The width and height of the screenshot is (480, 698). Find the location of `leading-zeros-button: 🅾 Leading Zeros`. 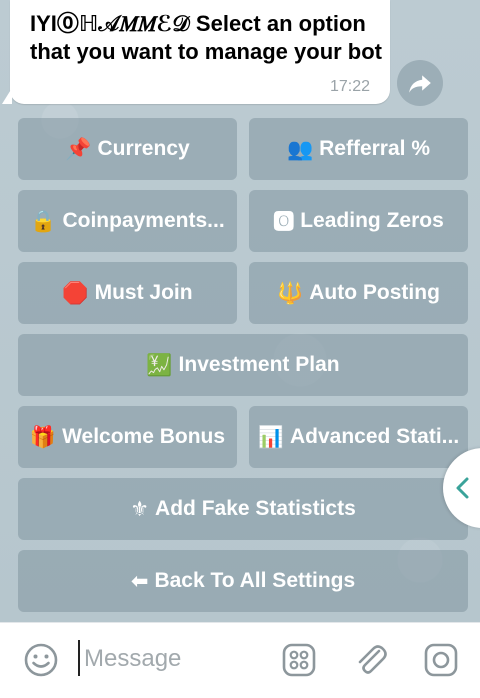

leading-zeros-button: 🅾 Leading Zeros is located at coordinates (358, 221).